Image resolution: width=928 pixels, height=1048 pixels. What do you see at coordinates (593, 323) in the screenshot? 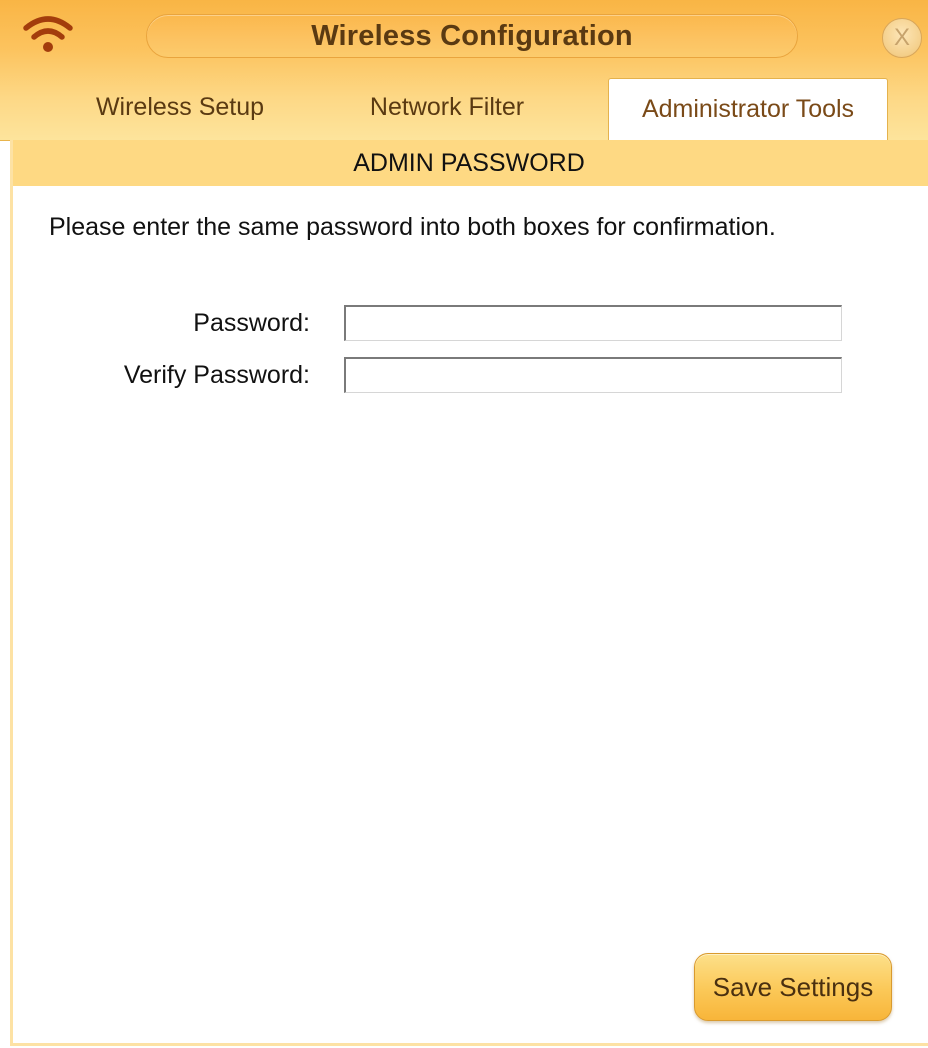
I see `password-input` at bounding box center [593, 323].